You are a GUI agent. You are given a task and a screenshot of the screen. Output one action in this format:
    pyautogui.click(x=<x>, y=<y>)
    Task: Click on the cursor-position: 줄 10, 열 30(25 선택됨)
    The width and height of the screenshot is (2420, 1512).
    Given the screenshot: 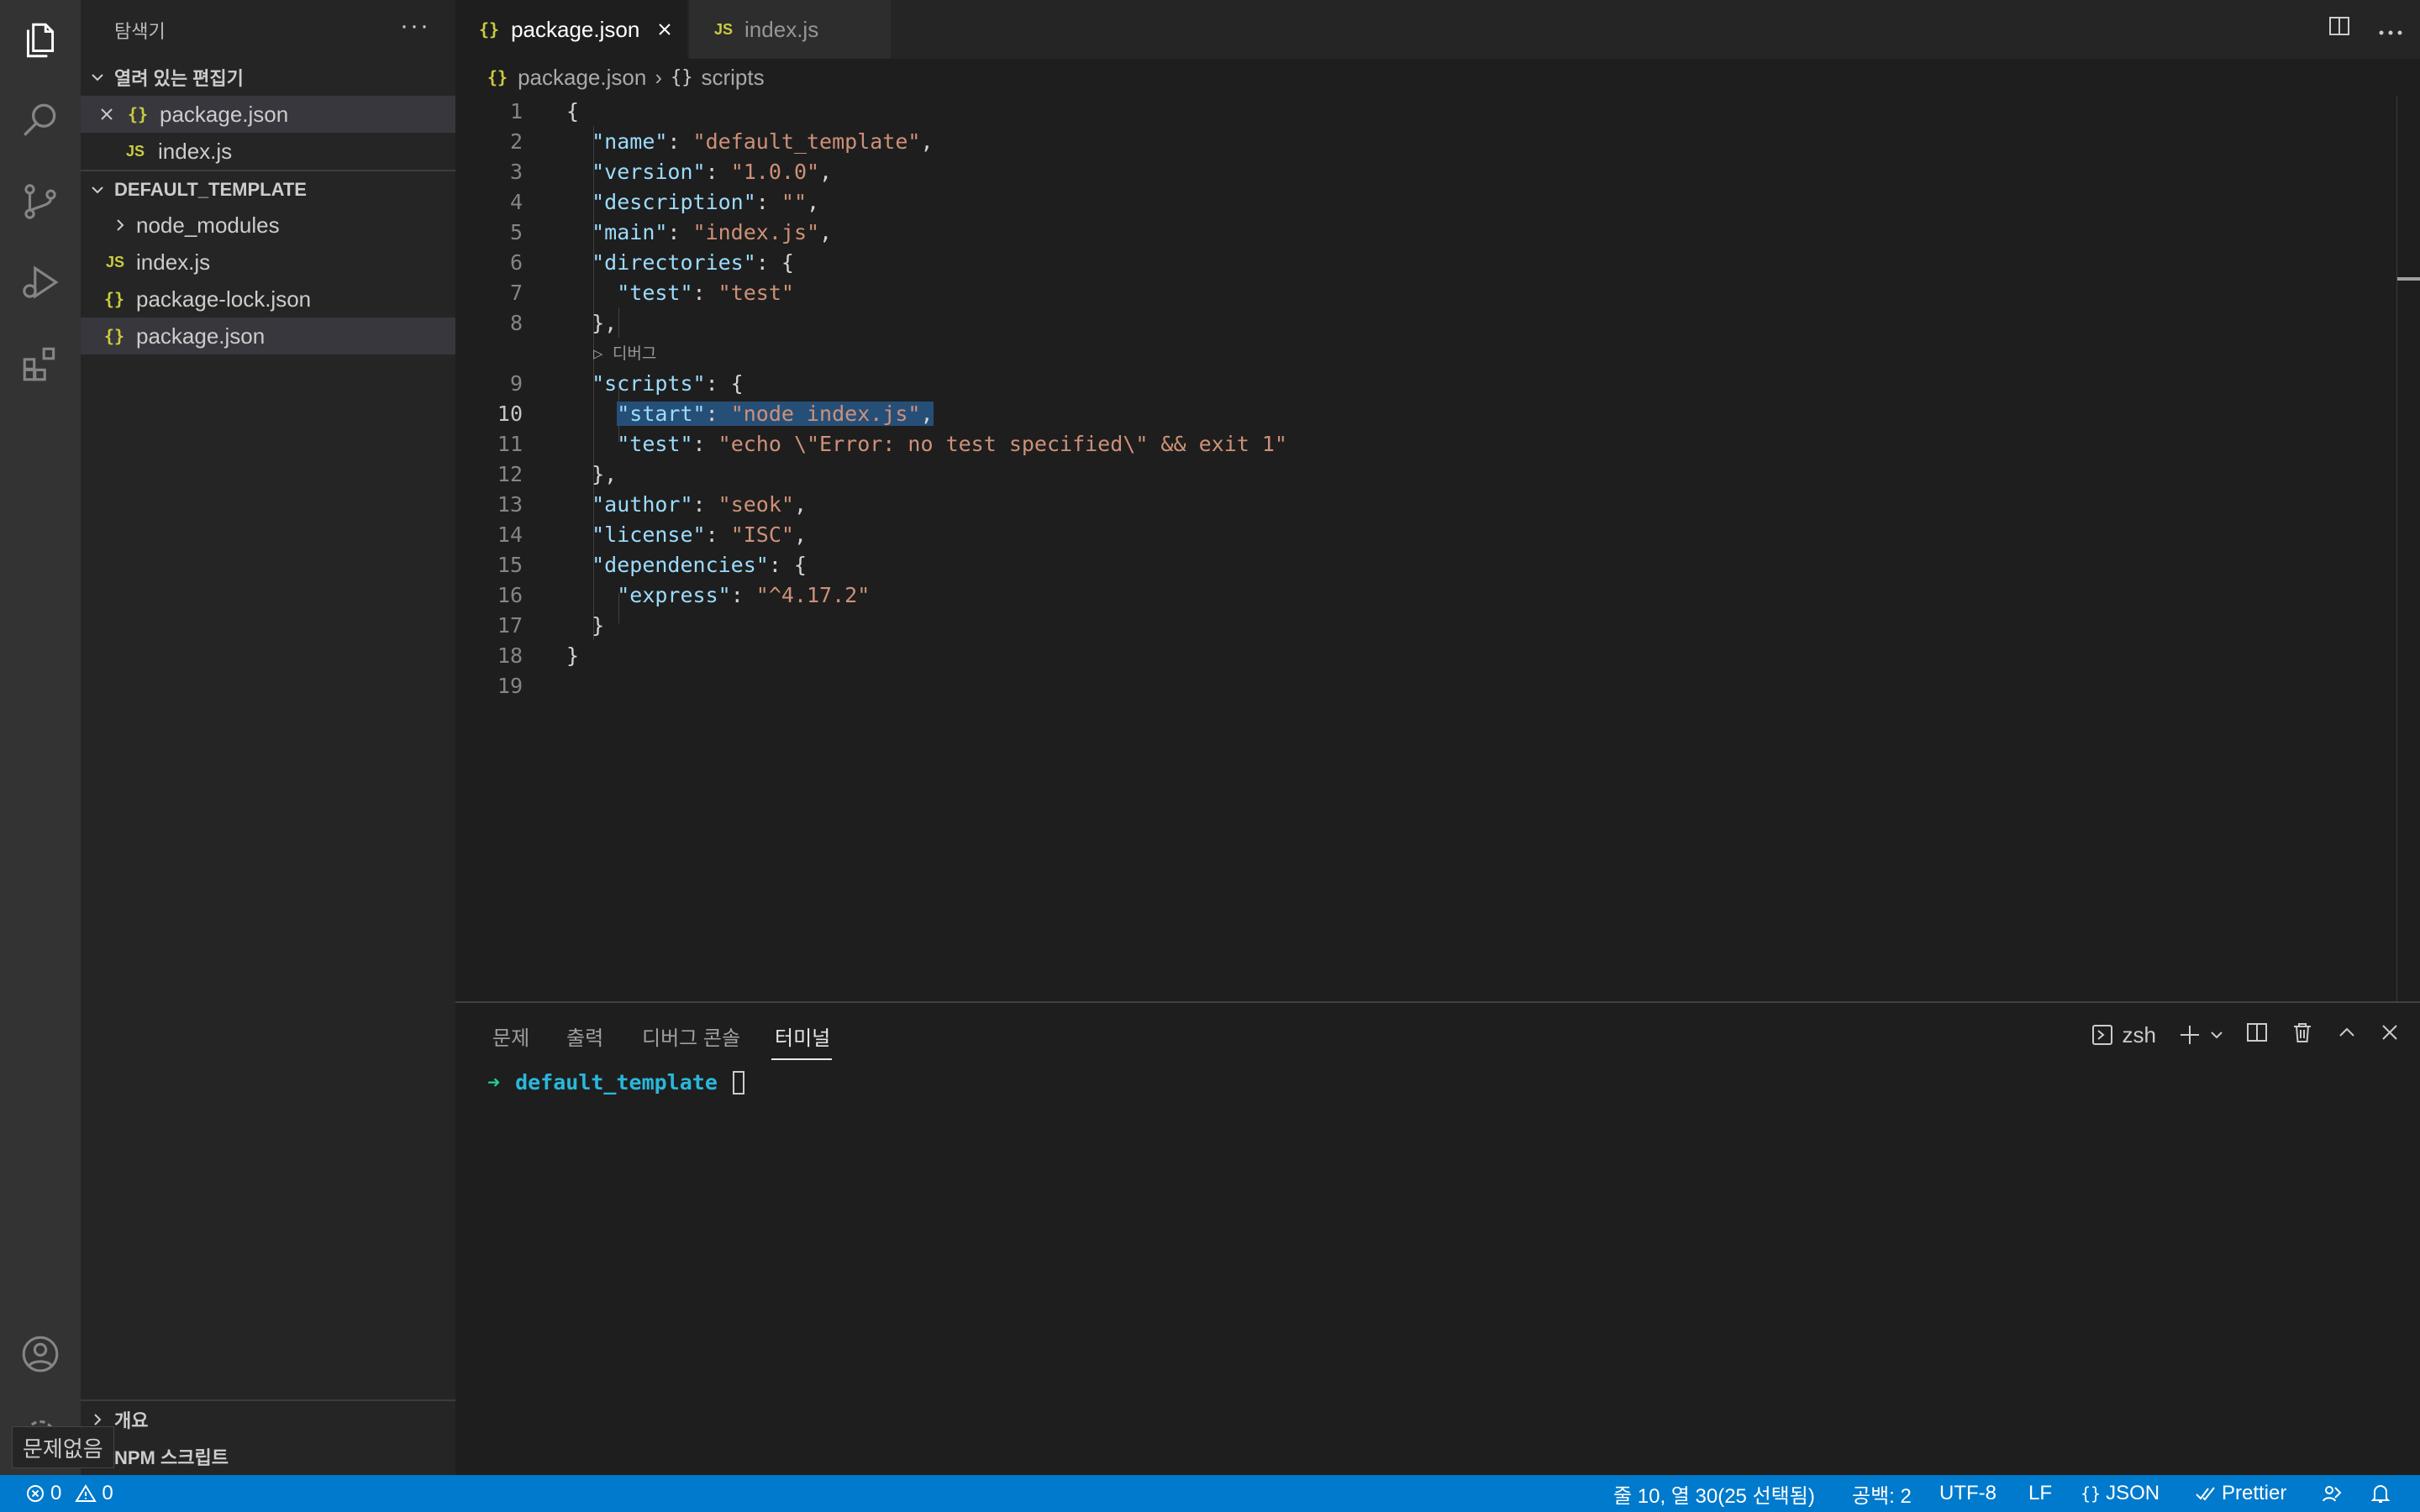 What is the action you would take?
    pyautogui.click(x=1714, y=1493)
    